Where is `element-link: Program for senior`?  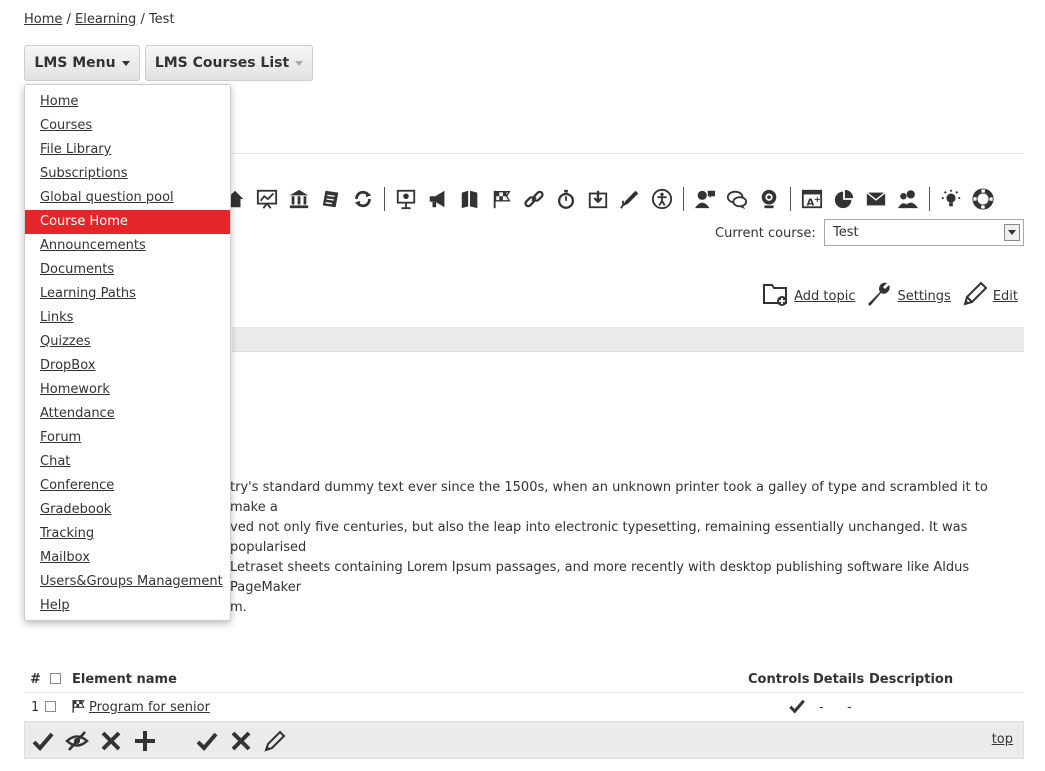
element-link: Program for senior is located at coordinates (149, 707).